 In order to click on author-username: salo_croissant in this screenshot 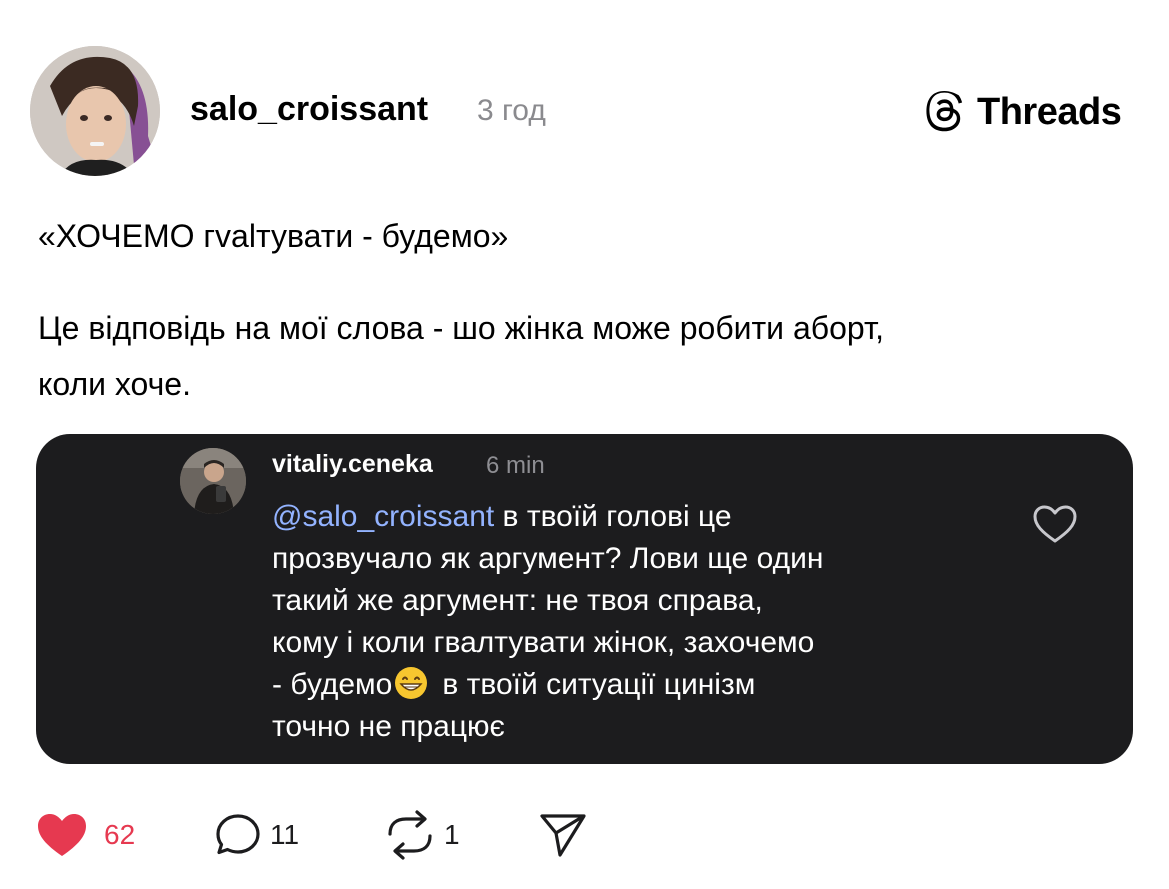, I will do `click(309, 109)`.